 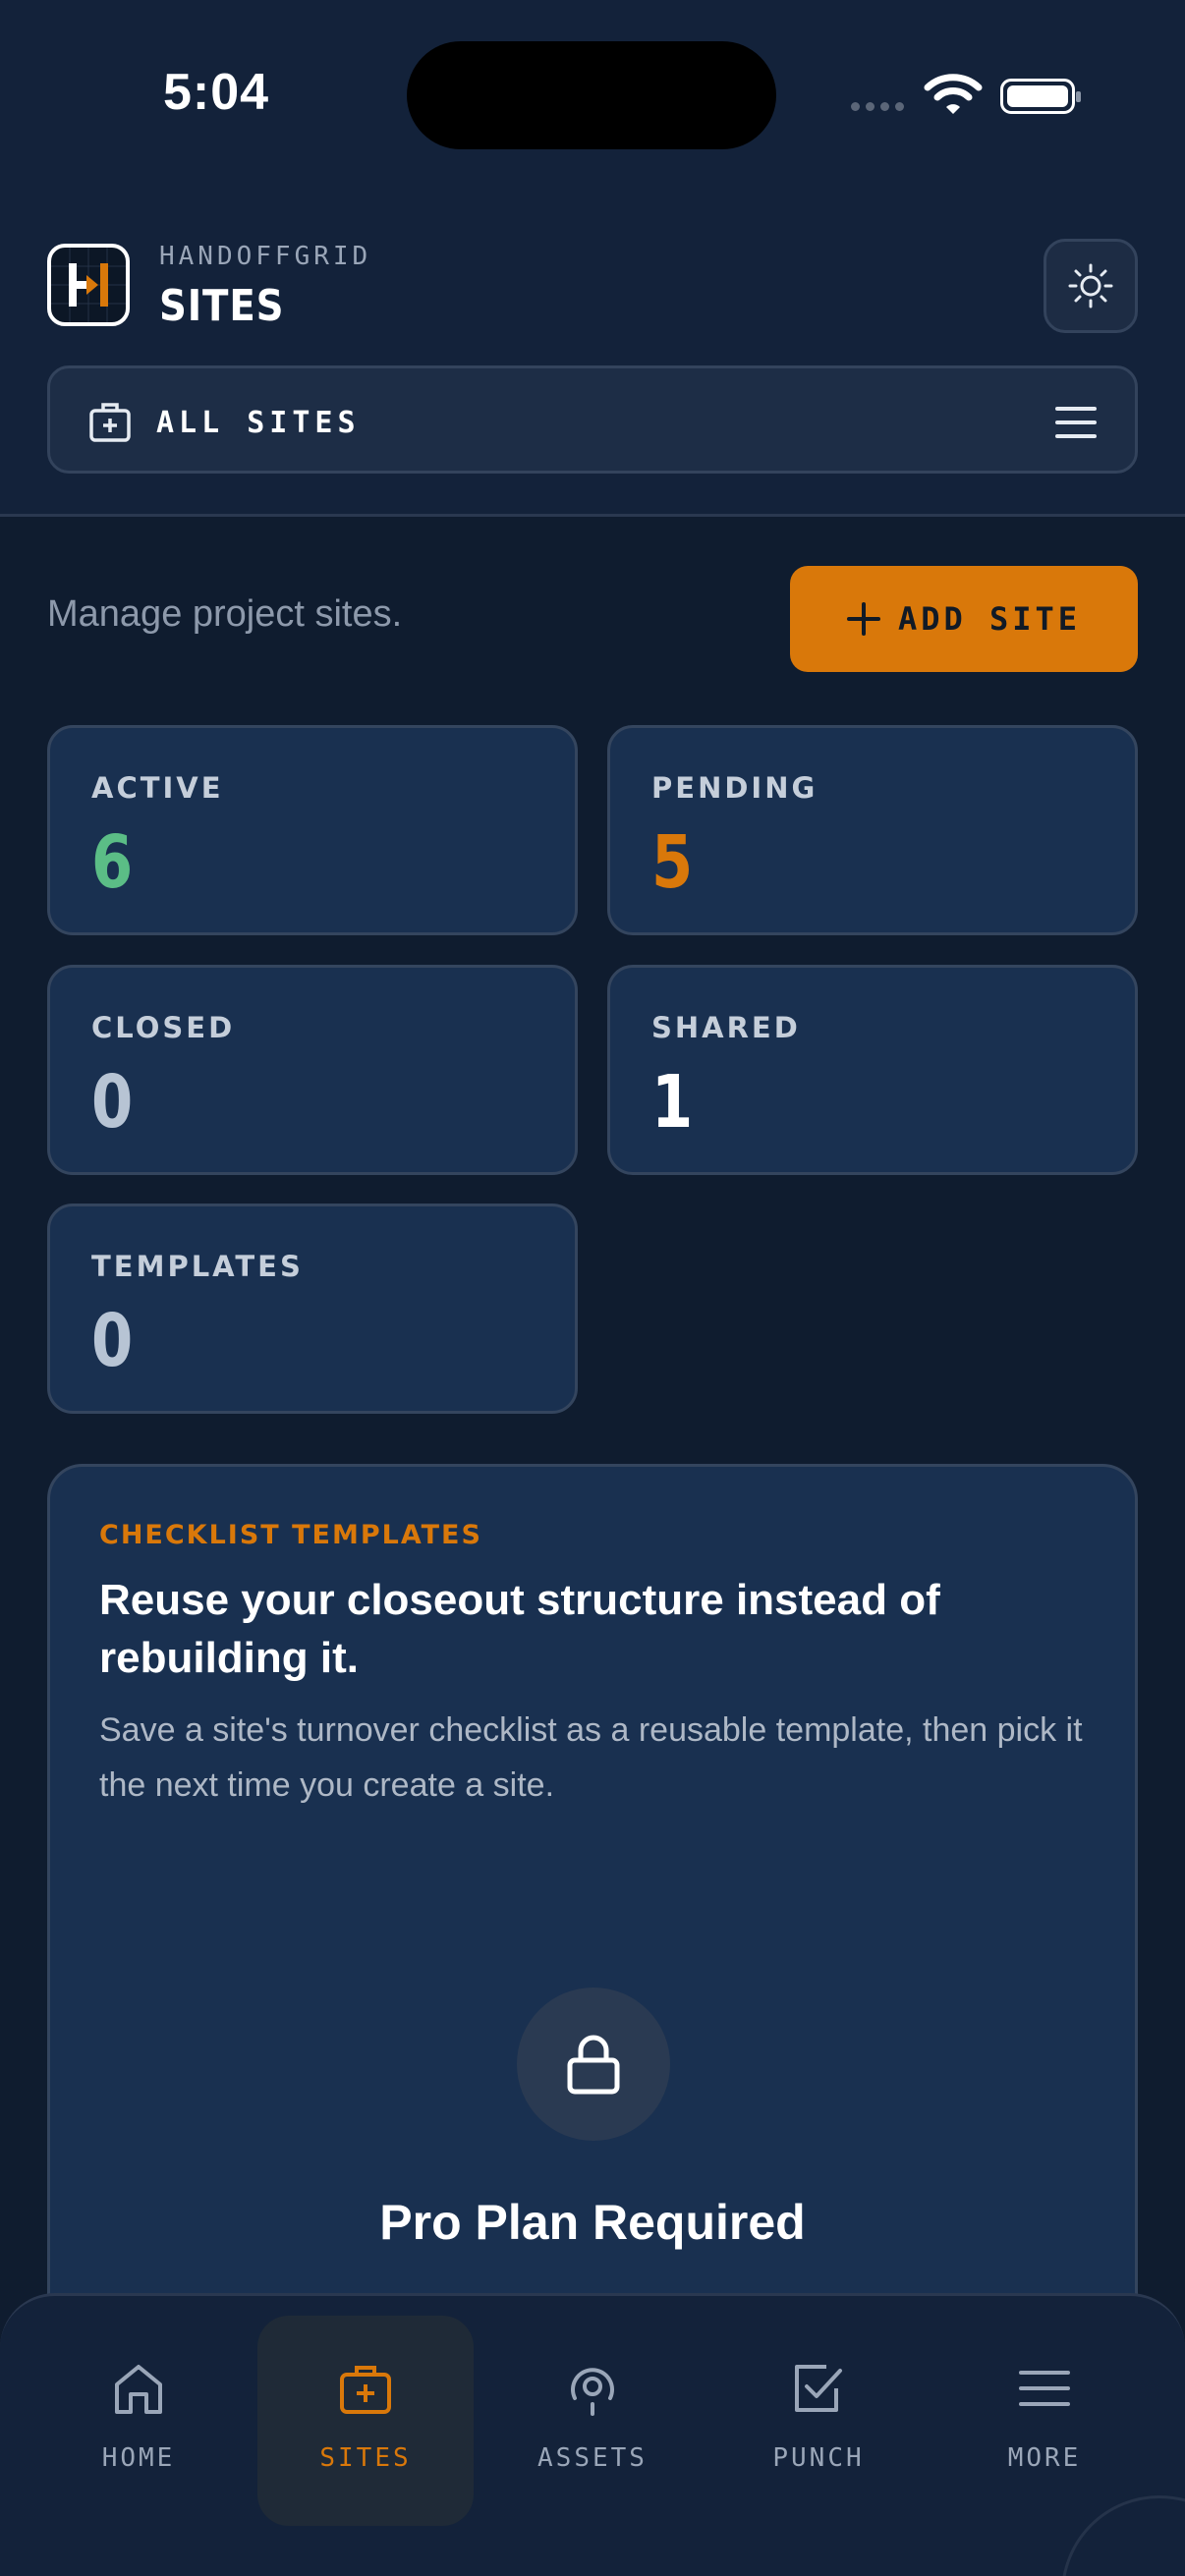 I want to click on stat-label: CLOSED, so click(x=164, y=1027).